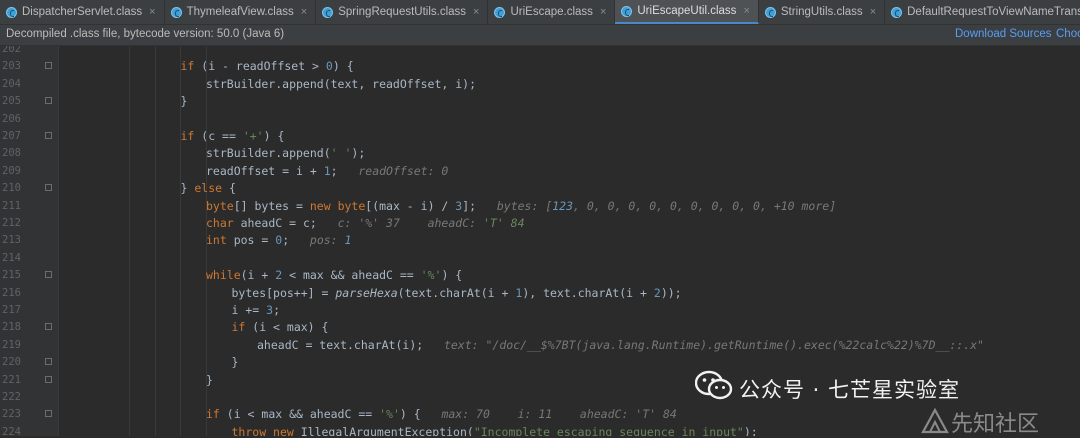 This screenshot has width=1080, height=438. What do you see at coordinates (687, 12) in the screenshot?
I see `tab-4: UriEscapeUtil.class ×` at bounding box center [687, 12].